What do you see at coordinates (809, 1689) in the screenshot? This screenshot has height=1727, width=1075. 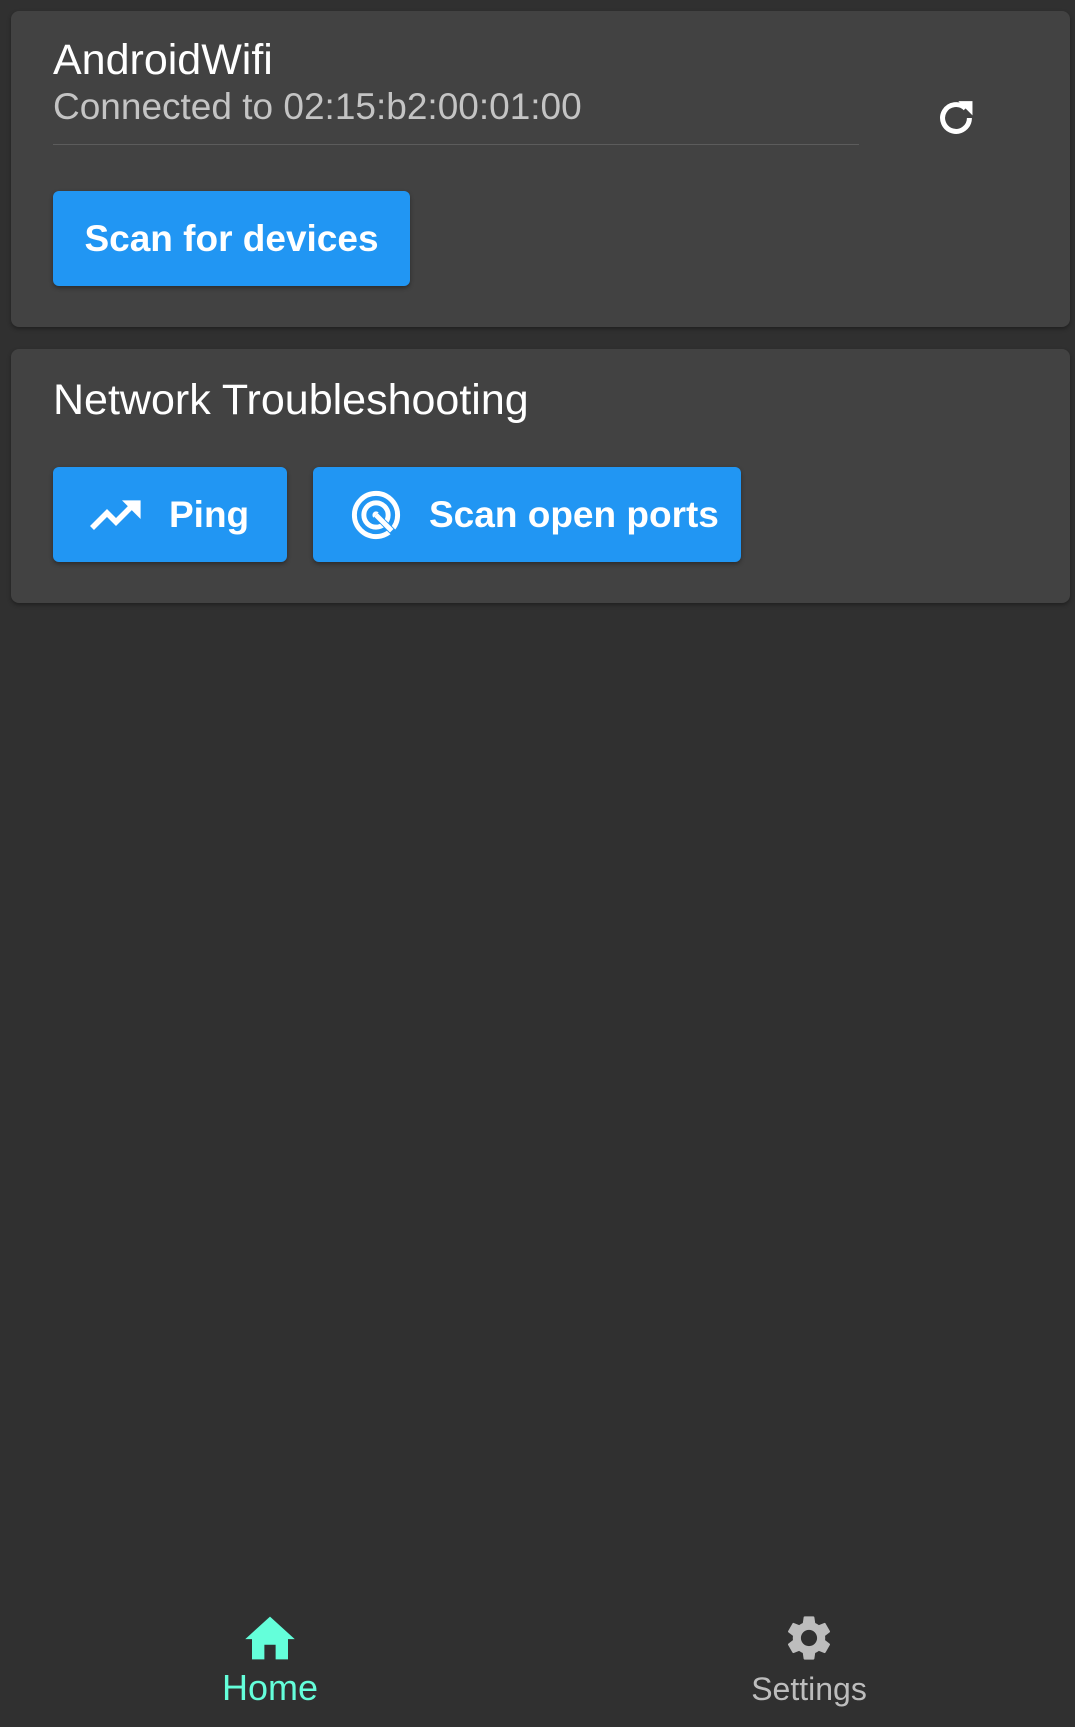 I see `nav-label-settings: Settings` at bounding box center [809, 1689].